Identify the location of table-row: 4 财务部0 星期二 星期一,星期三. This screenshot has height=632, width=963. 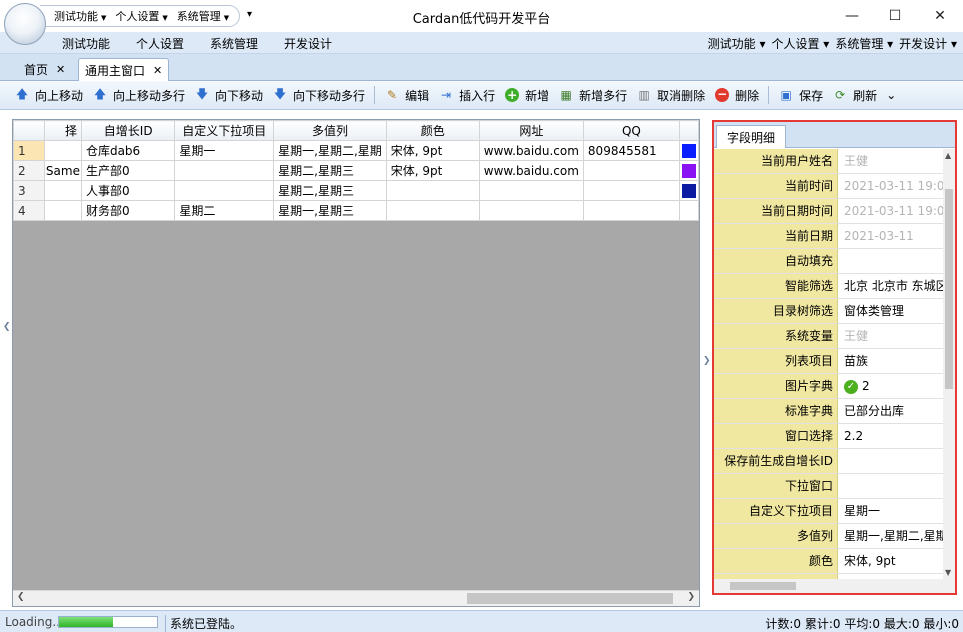
(356, 210).